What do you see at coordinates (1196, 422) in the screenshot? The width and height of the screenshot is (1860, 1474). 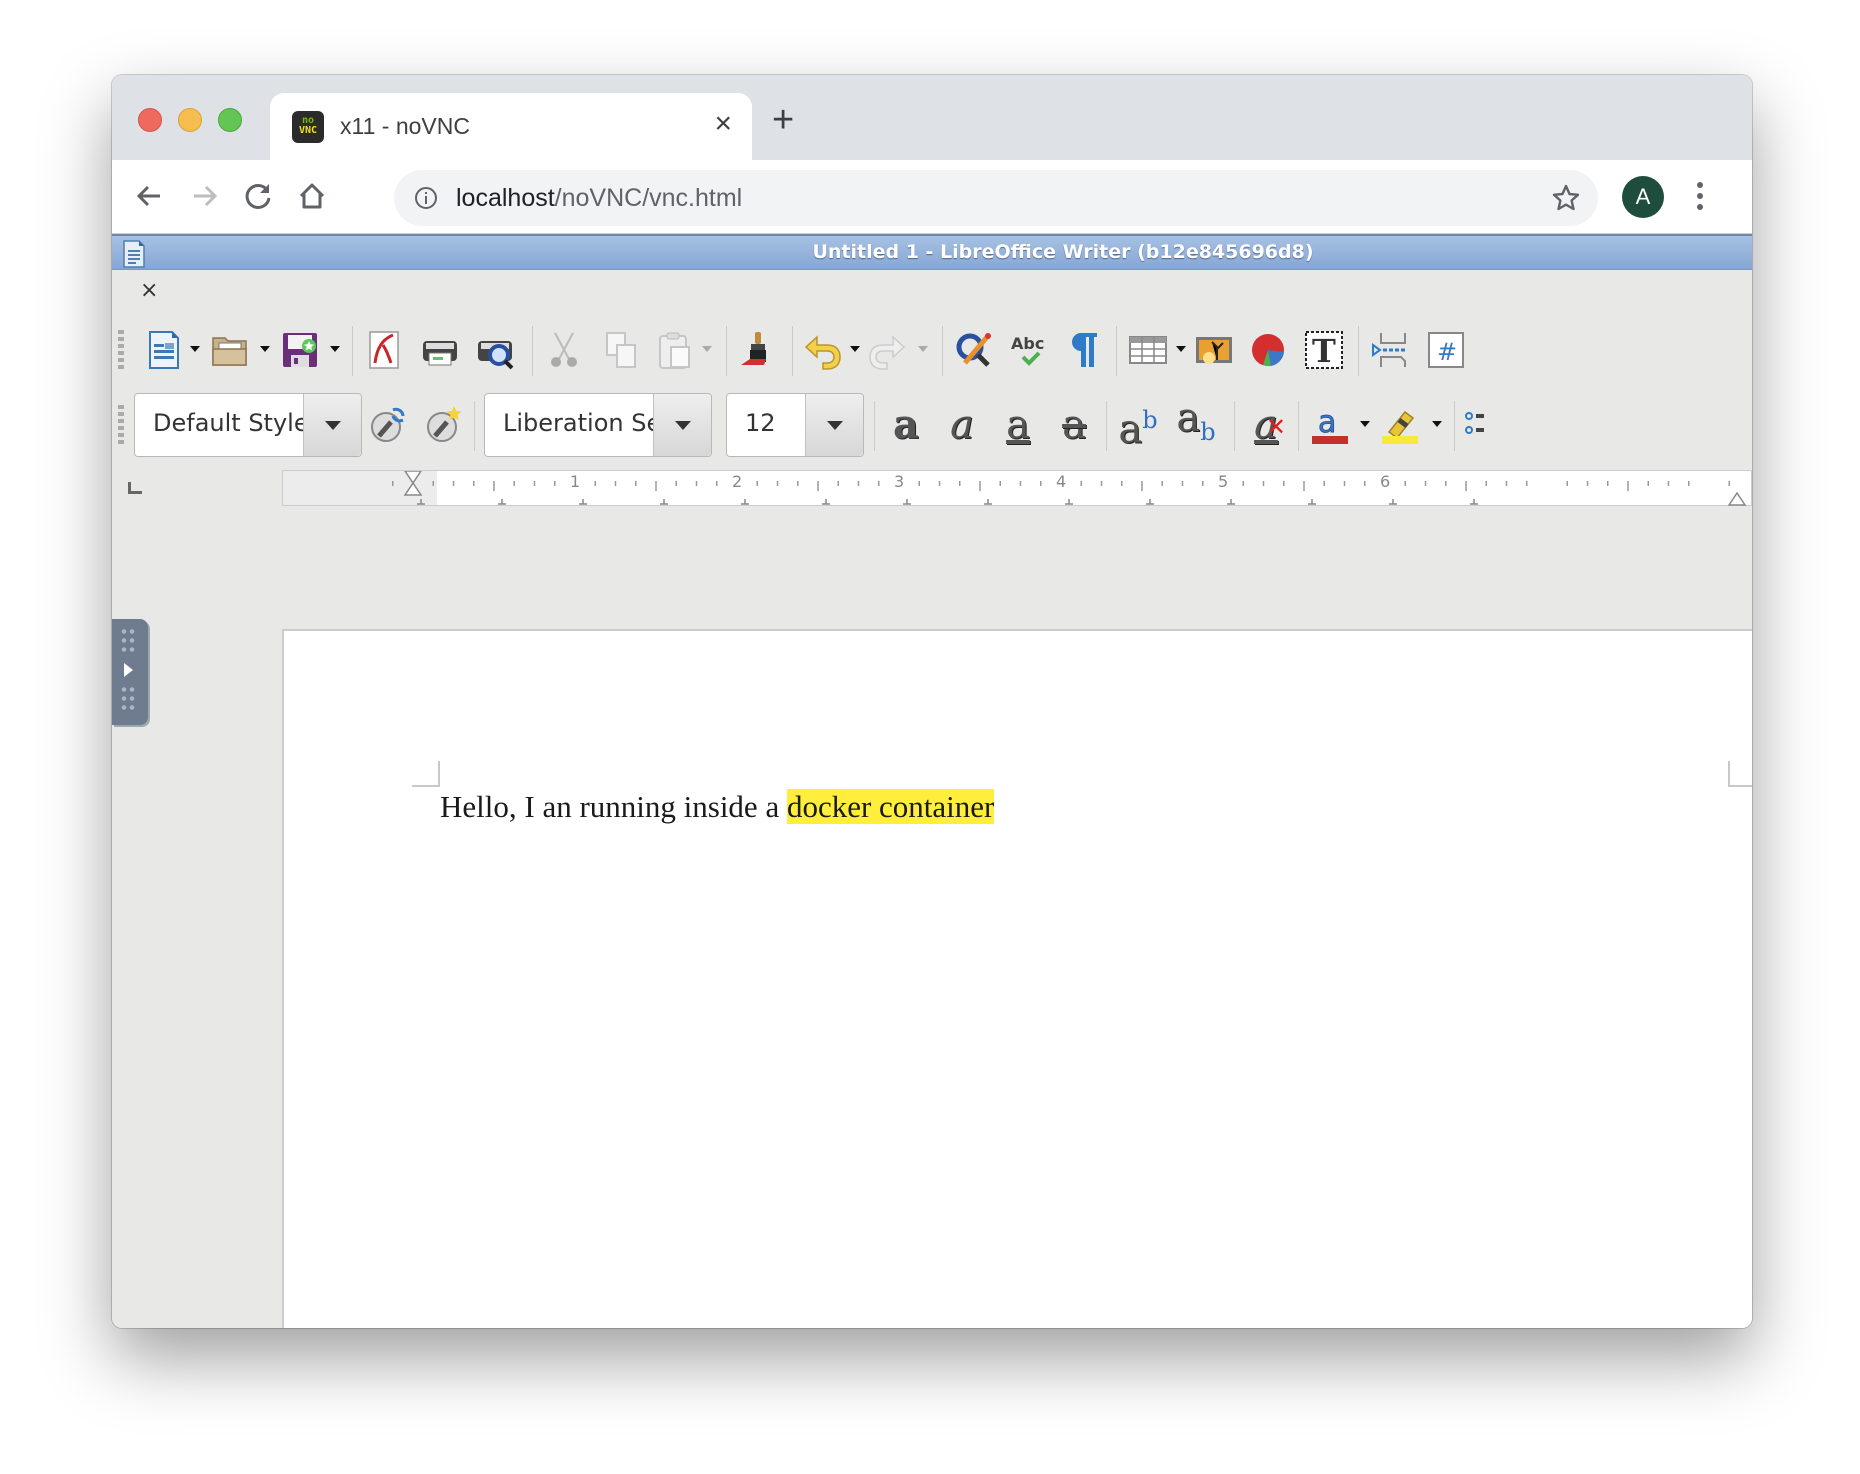 I see `subscript-button: ab` at bounding box center [1196, 422].